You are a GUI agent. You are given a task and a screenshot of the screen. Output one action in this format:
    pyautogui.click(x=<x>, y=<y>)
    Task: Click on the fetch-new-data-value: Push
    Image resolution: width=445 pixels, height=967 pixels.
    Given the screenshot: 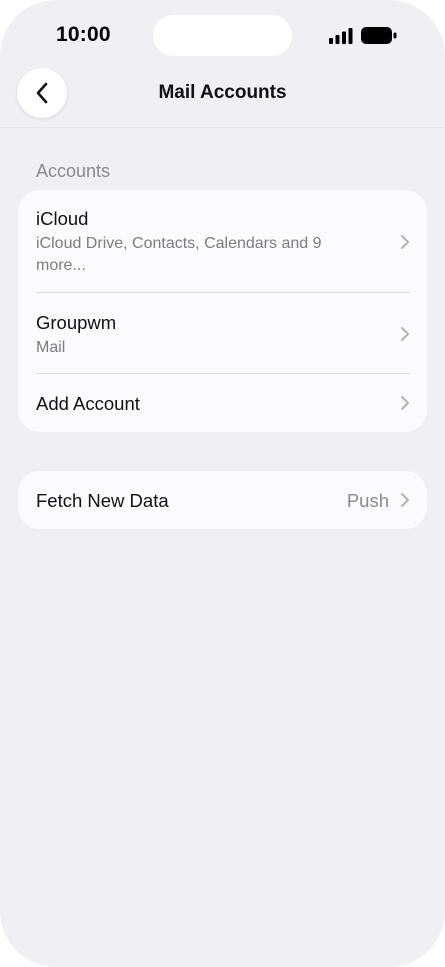 What is the action you would take?
    pyautogui.click(x=367, y=500)
    